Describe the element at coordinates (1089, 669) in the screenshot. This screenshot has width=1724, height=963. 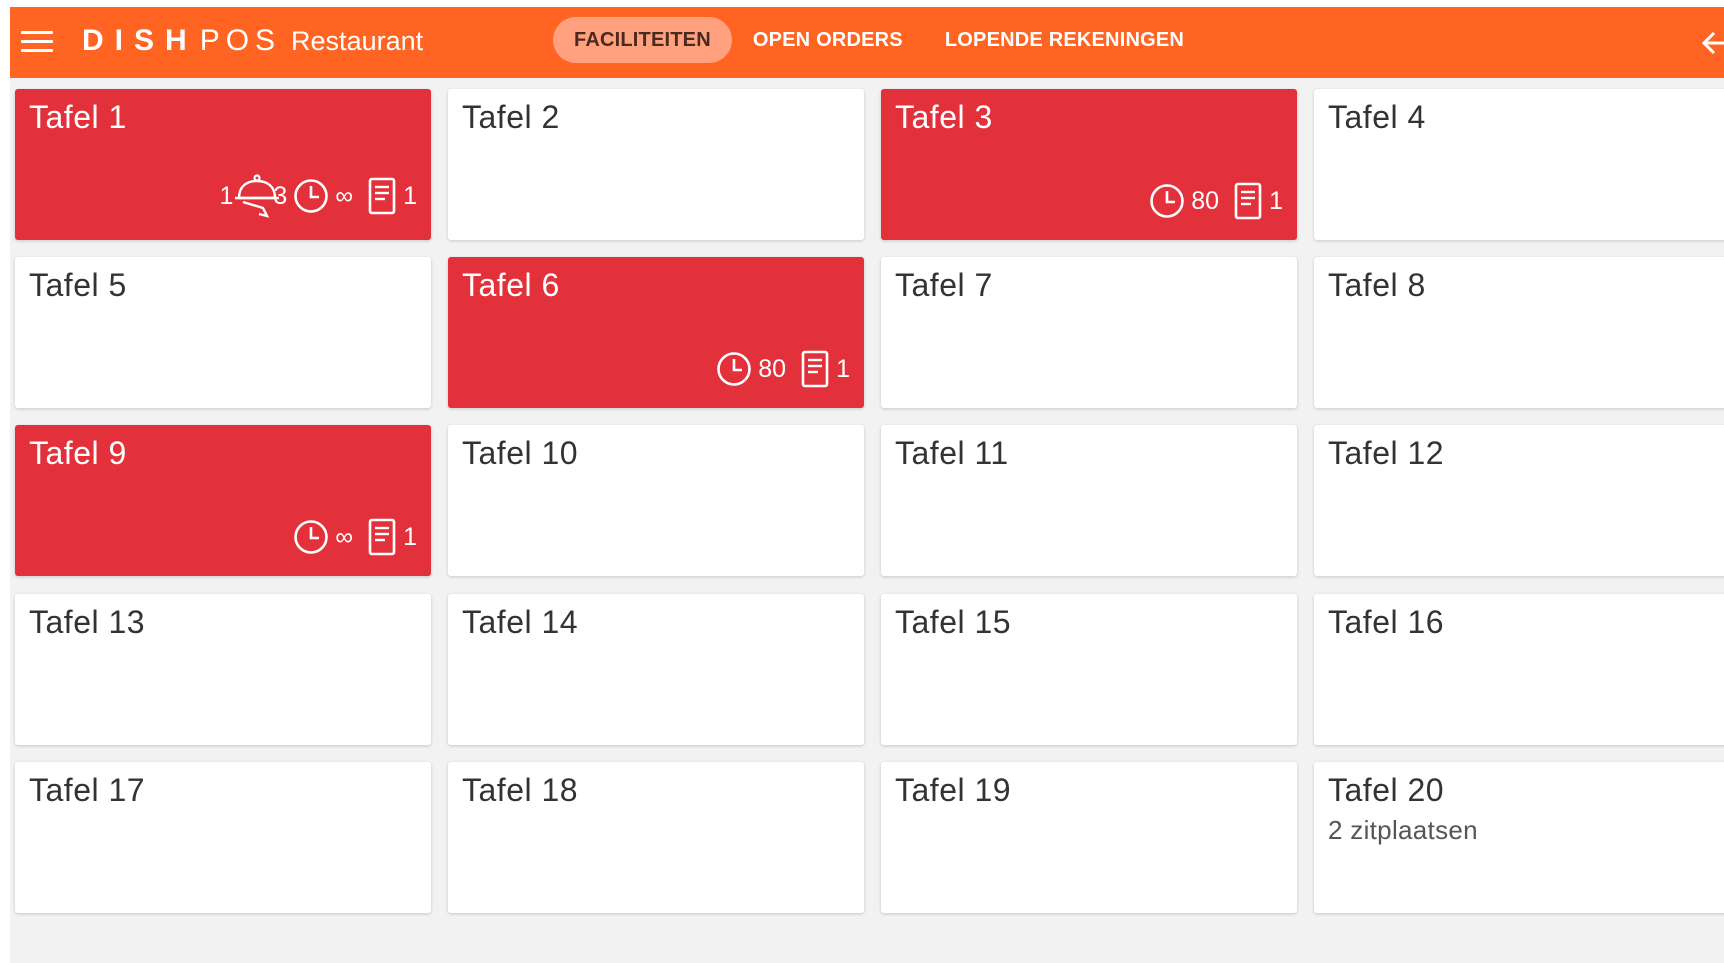
I see `table-tile: Tafel 15` at that location.